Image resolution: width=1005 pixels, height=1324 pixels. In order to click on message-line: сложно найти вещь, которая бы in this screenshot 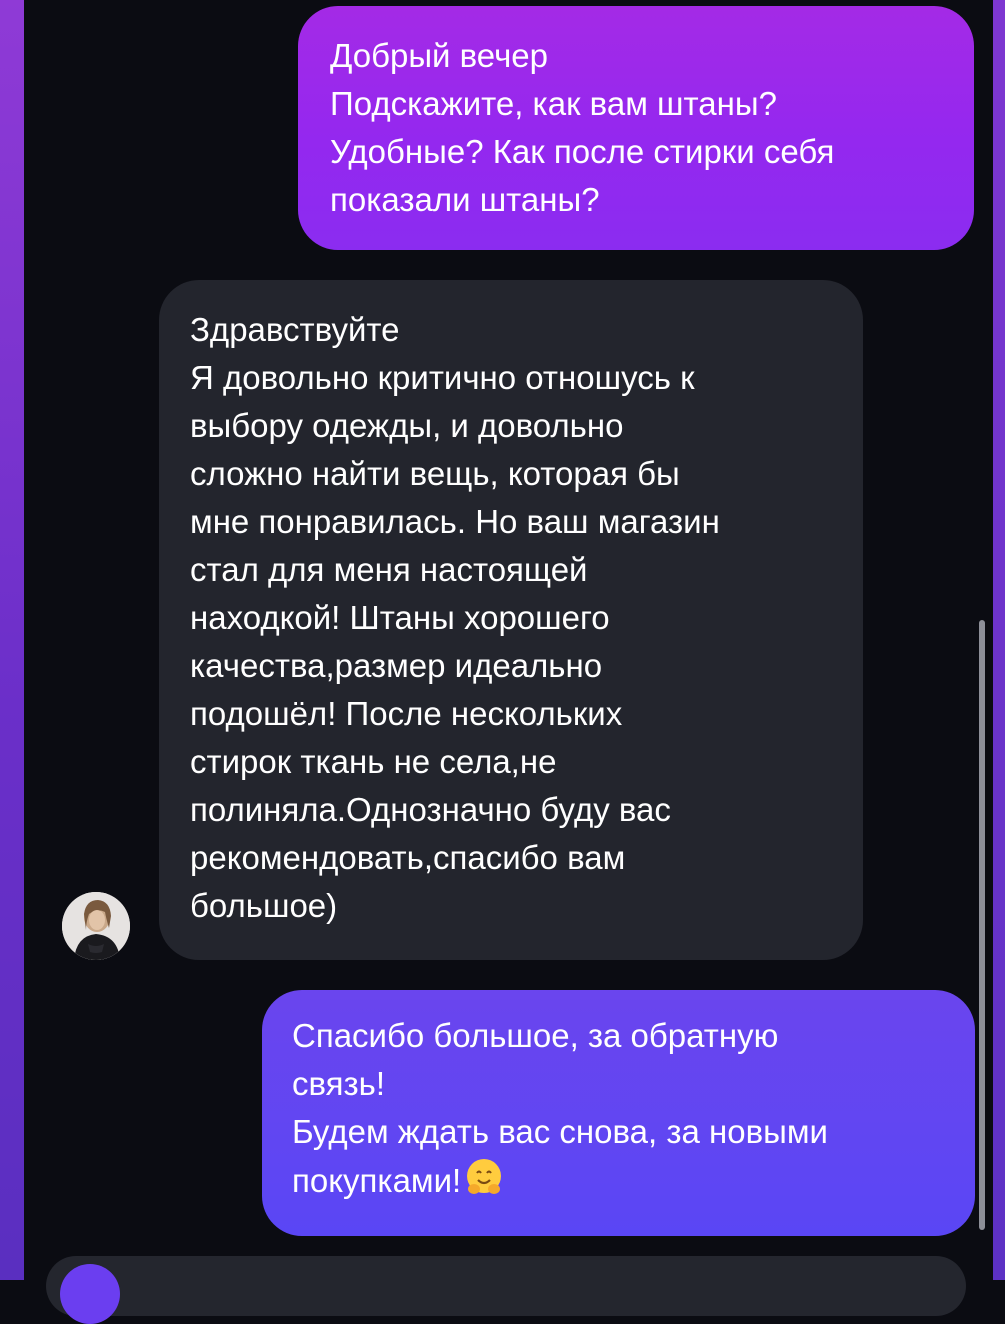, I will do `click(435, 473)`.